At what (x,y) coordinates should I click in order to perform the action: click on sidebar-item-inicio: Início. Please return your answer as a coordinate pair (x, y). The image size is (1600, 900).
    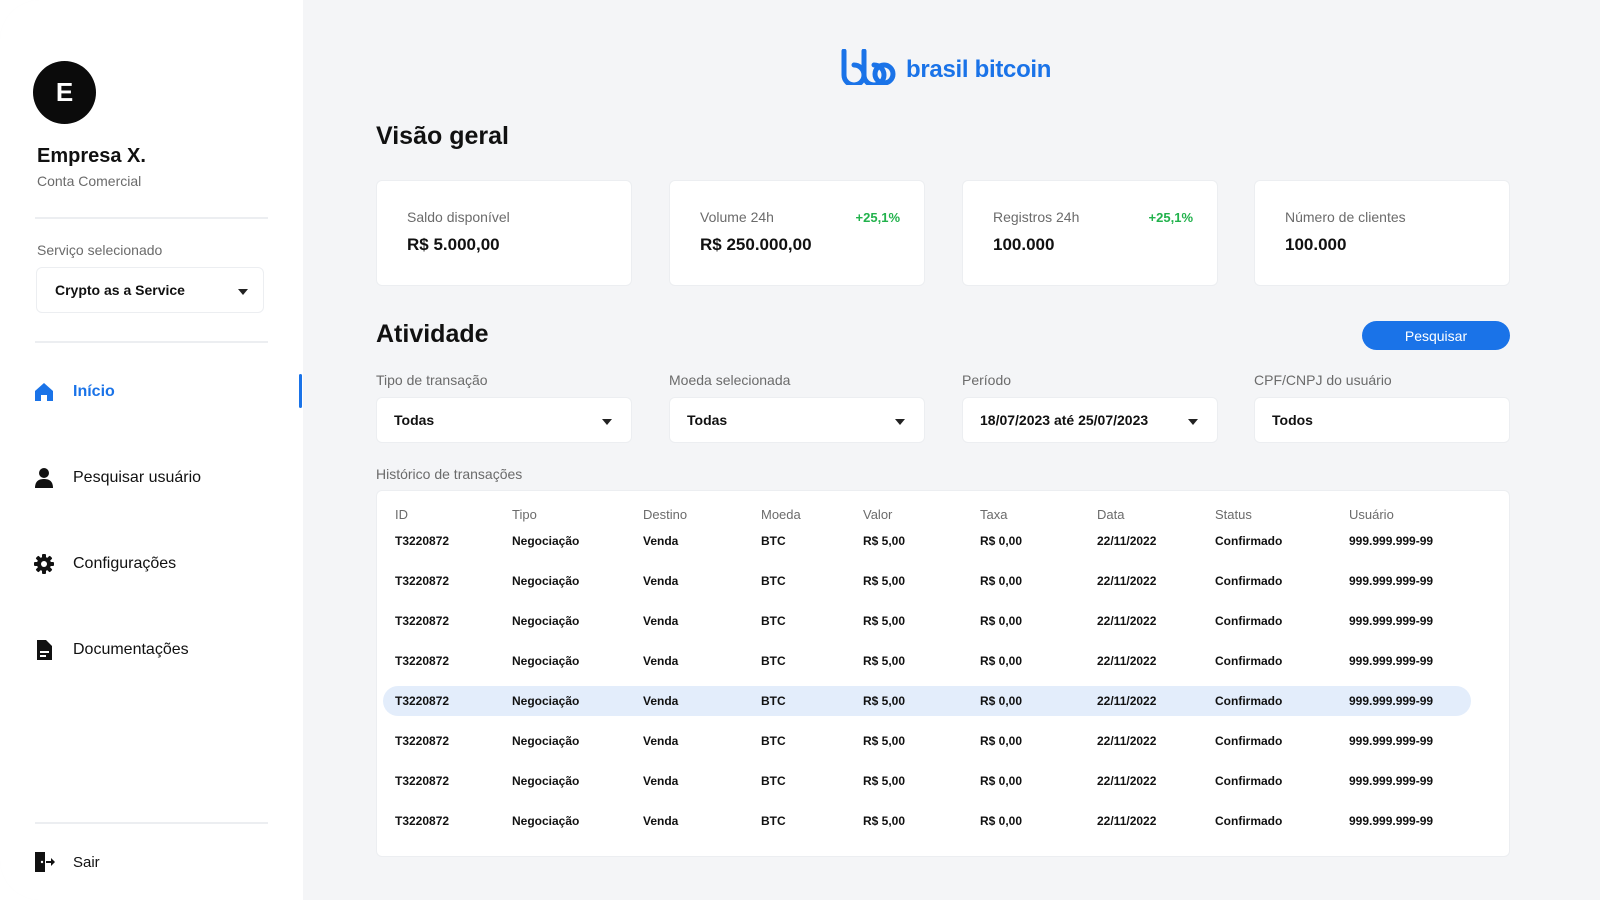
    Looking at the image, I should click on (74, 392).